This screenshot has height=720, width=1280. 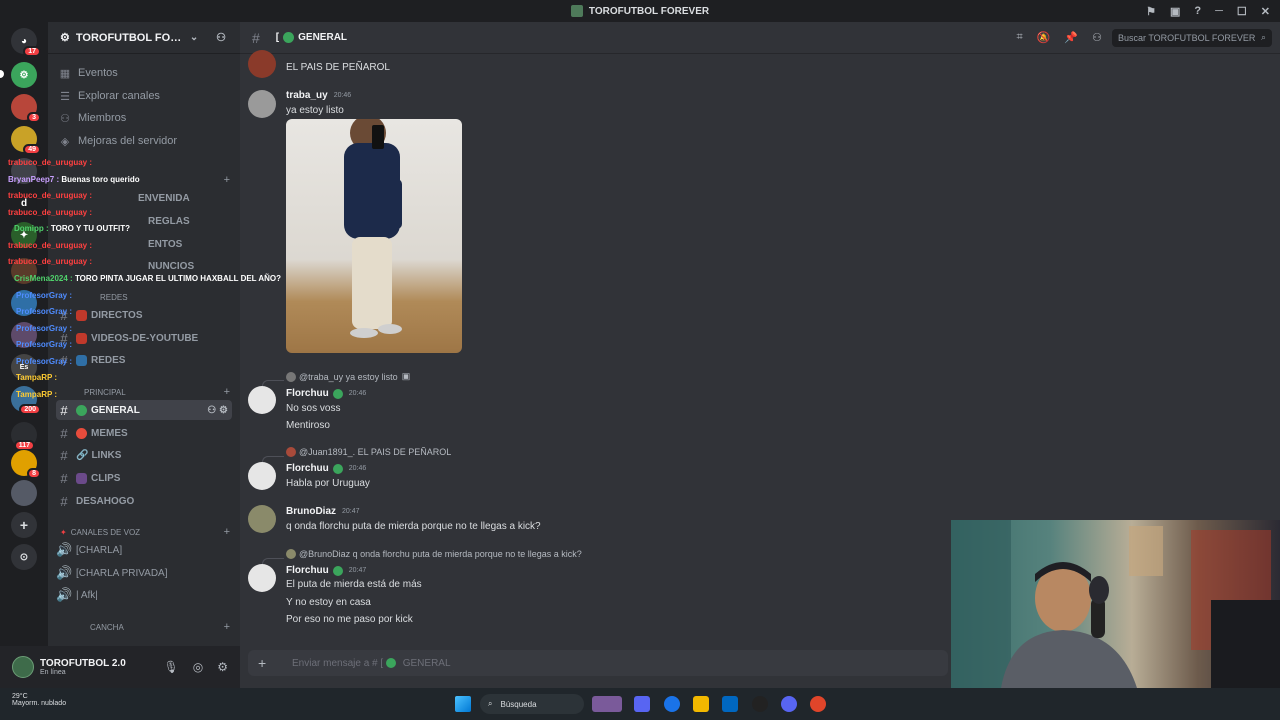 I want to click on message-text: EL PAIS DE PEÑAROL, so click(x=338, y=67).